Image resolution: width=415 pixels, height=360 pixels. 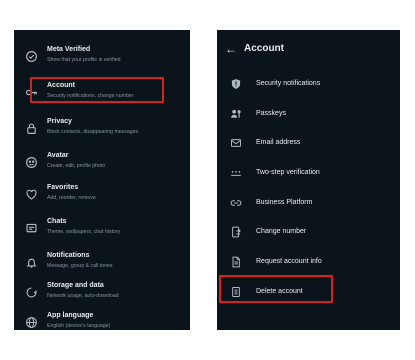 I want to click on settings-item-title: Privacy, so click(x=59, y=121).